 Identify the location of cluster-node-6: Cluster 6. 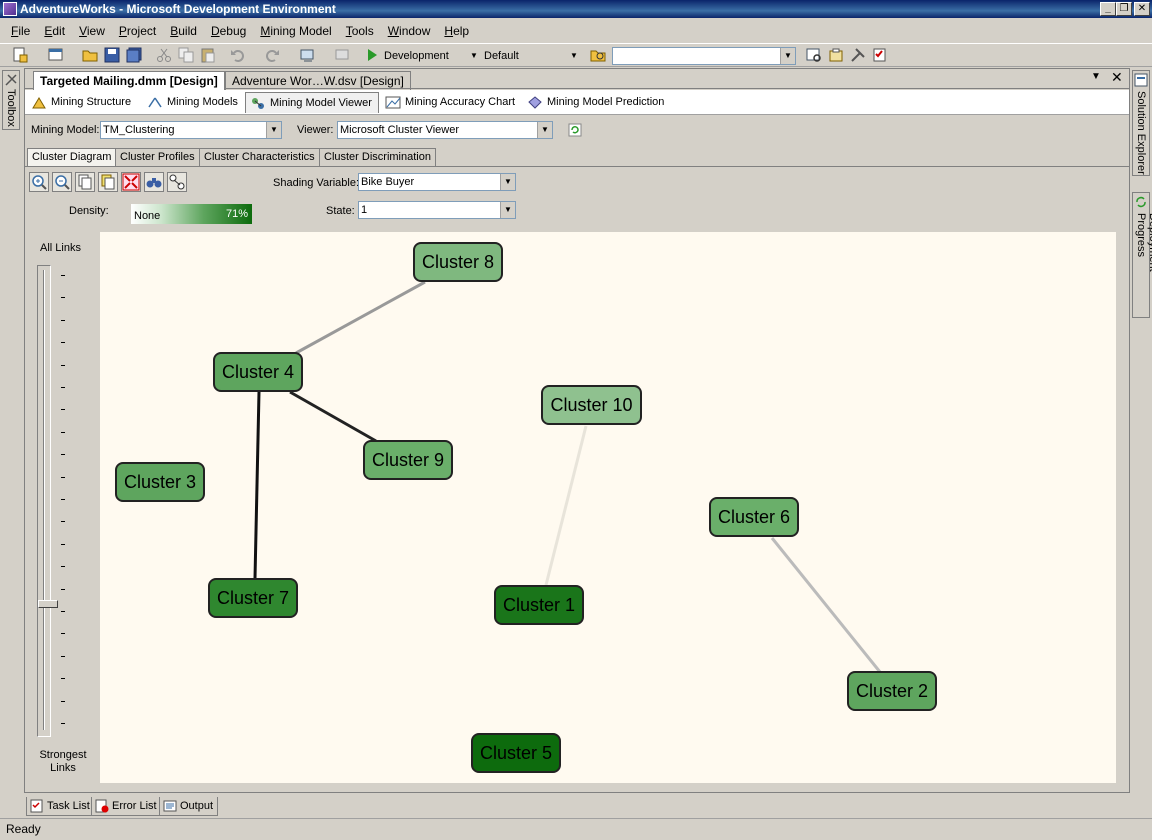
(754, 517).